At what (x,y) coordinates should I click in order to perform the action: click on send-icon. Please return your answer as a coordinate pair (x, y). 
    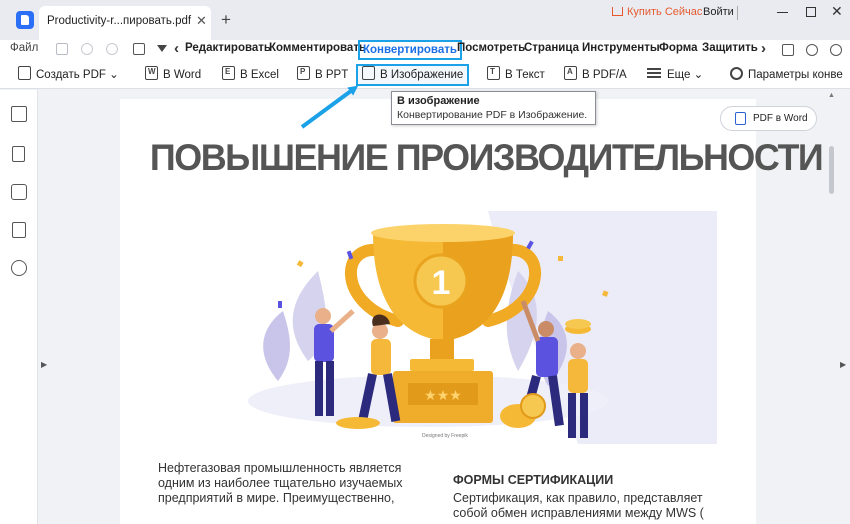
    Looking at the image, I should click on (788, 50).